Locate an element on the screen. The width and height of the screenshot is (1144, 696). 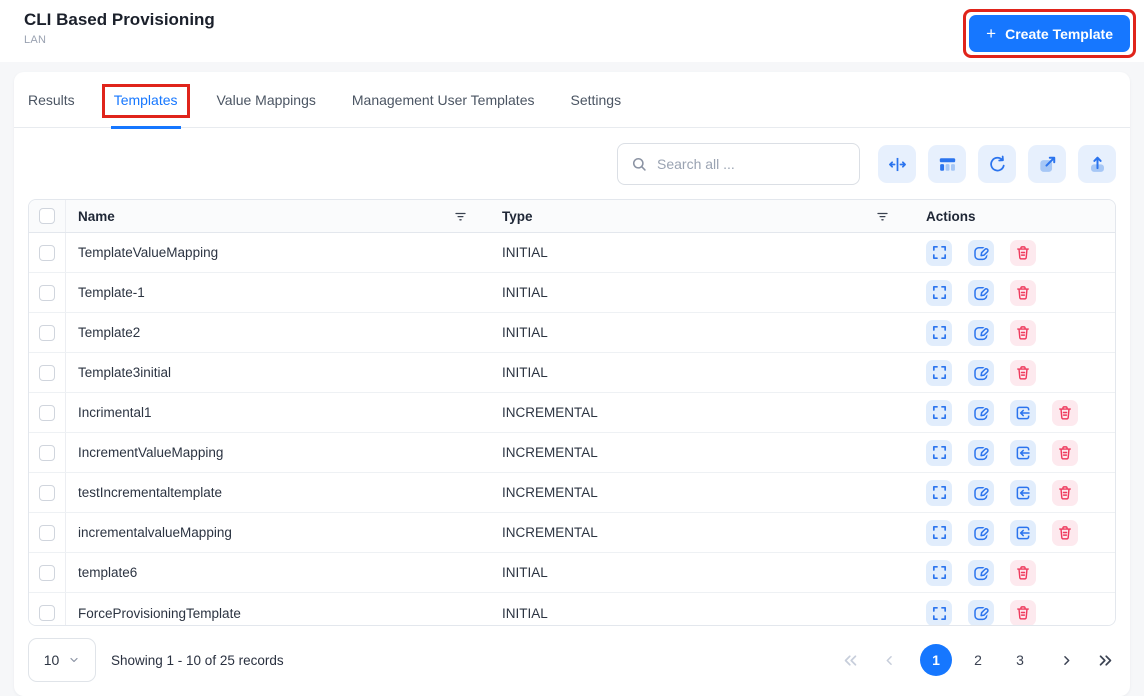
create-template-annotation: + Create Template is located at coordinates (1049, 33).